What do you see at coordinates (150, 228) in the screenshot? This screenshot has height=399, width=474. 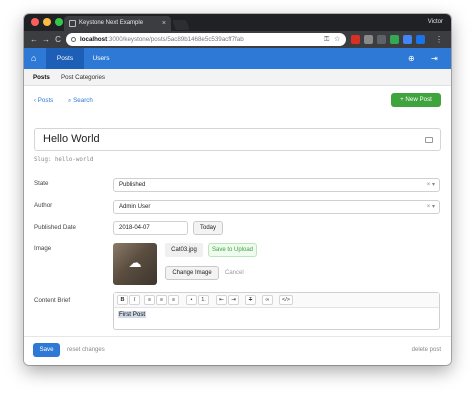 I see `published-date-input: 2018-04-07` at bounding box center [150, 228].